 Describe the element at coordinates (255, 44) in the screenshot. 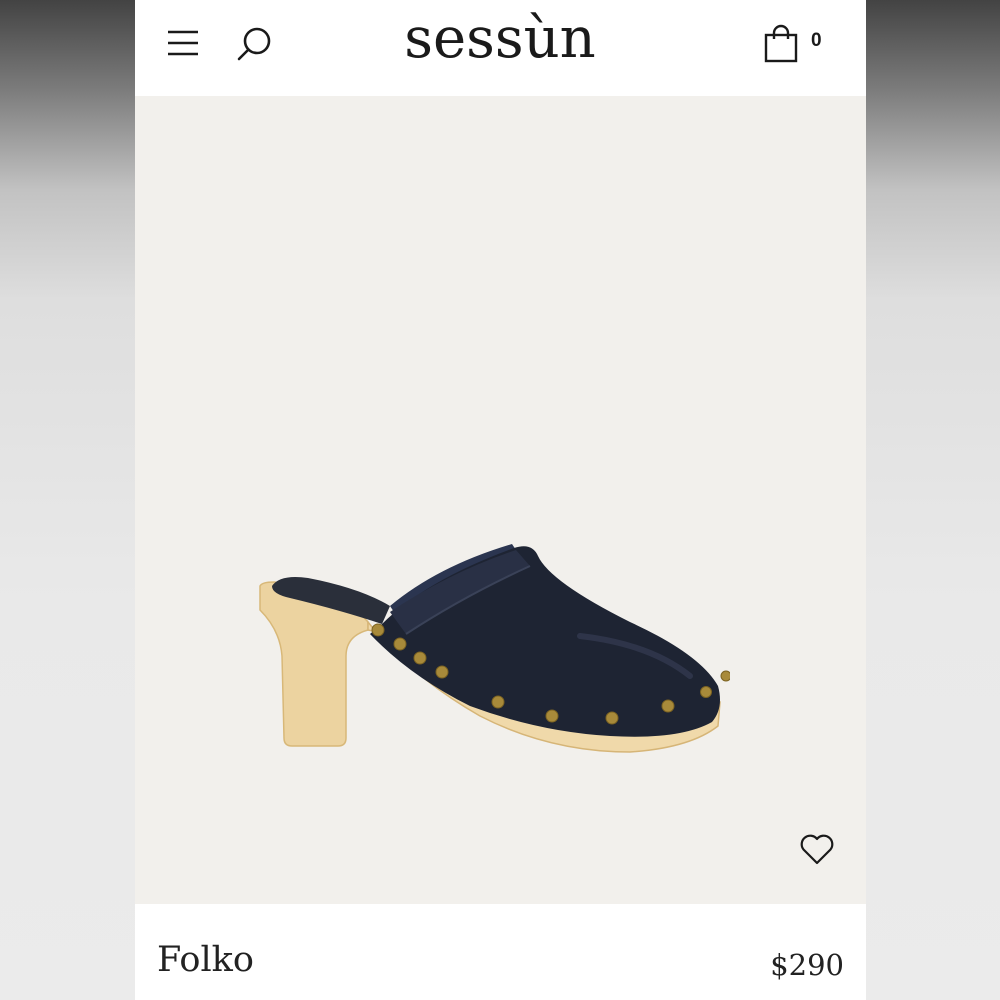

I see `search-icon` at that location.